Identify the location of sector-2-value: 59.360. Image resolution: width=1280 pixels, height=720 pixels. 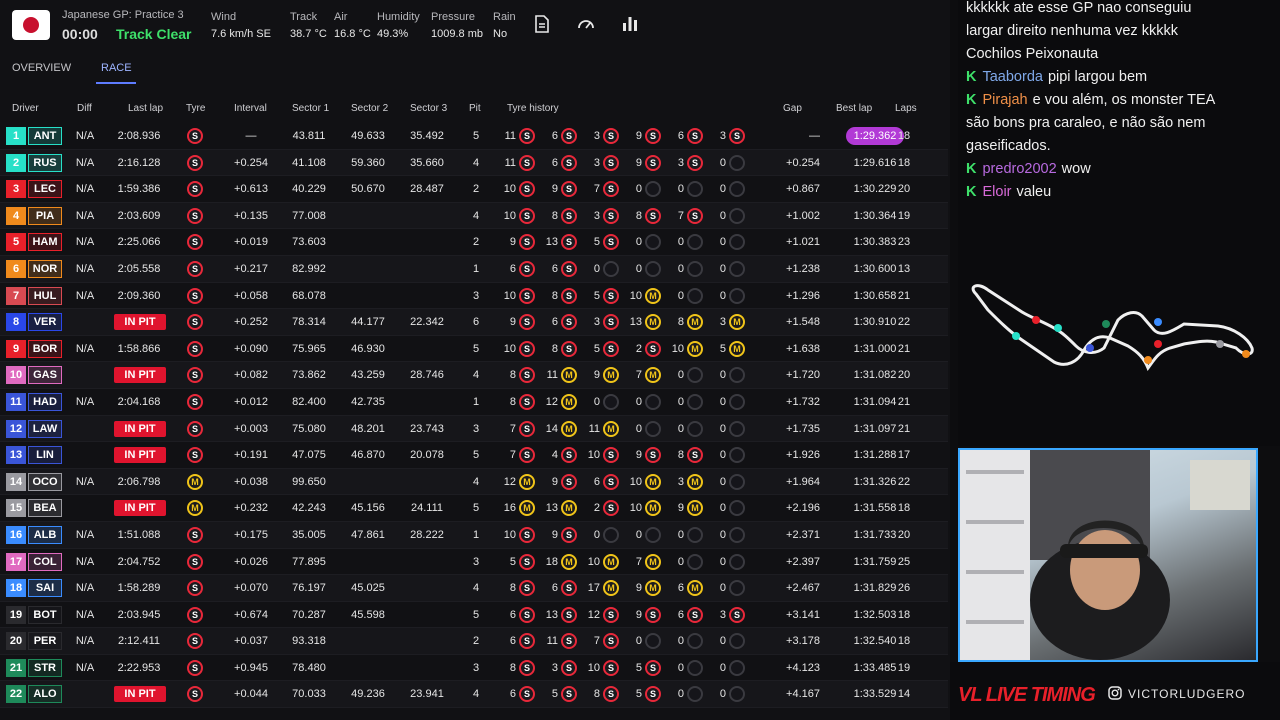
(368, 162).